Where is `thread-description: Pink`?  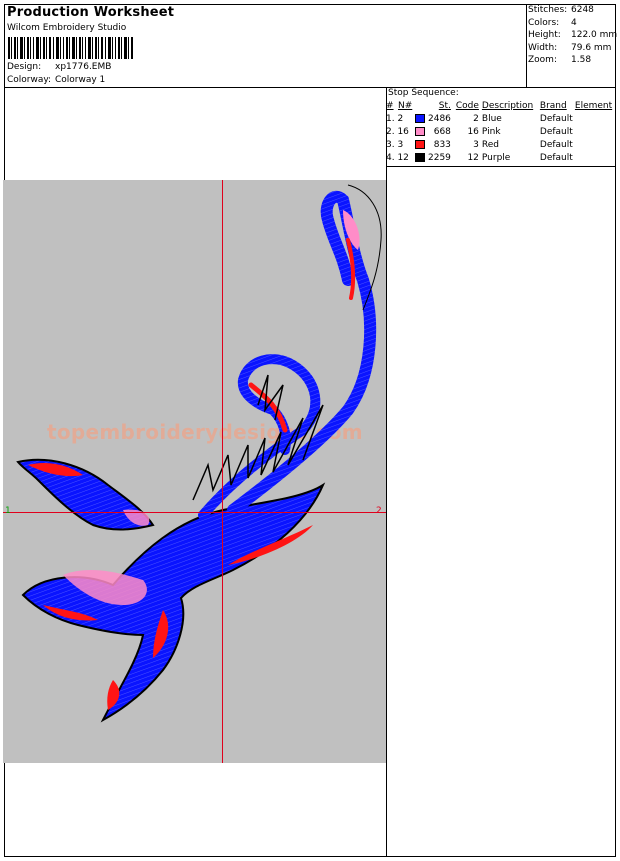 thread-description: Pink is located at coordinates (491, 131).